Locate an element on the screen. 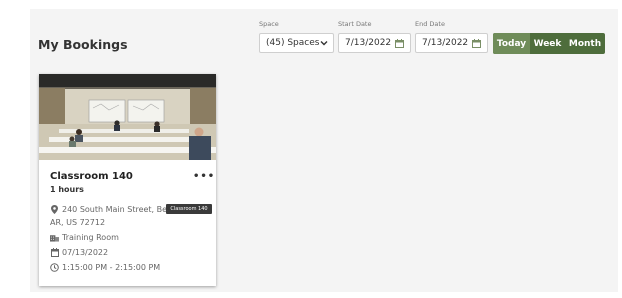  space-label: Space is located at coordinates (269, 24).